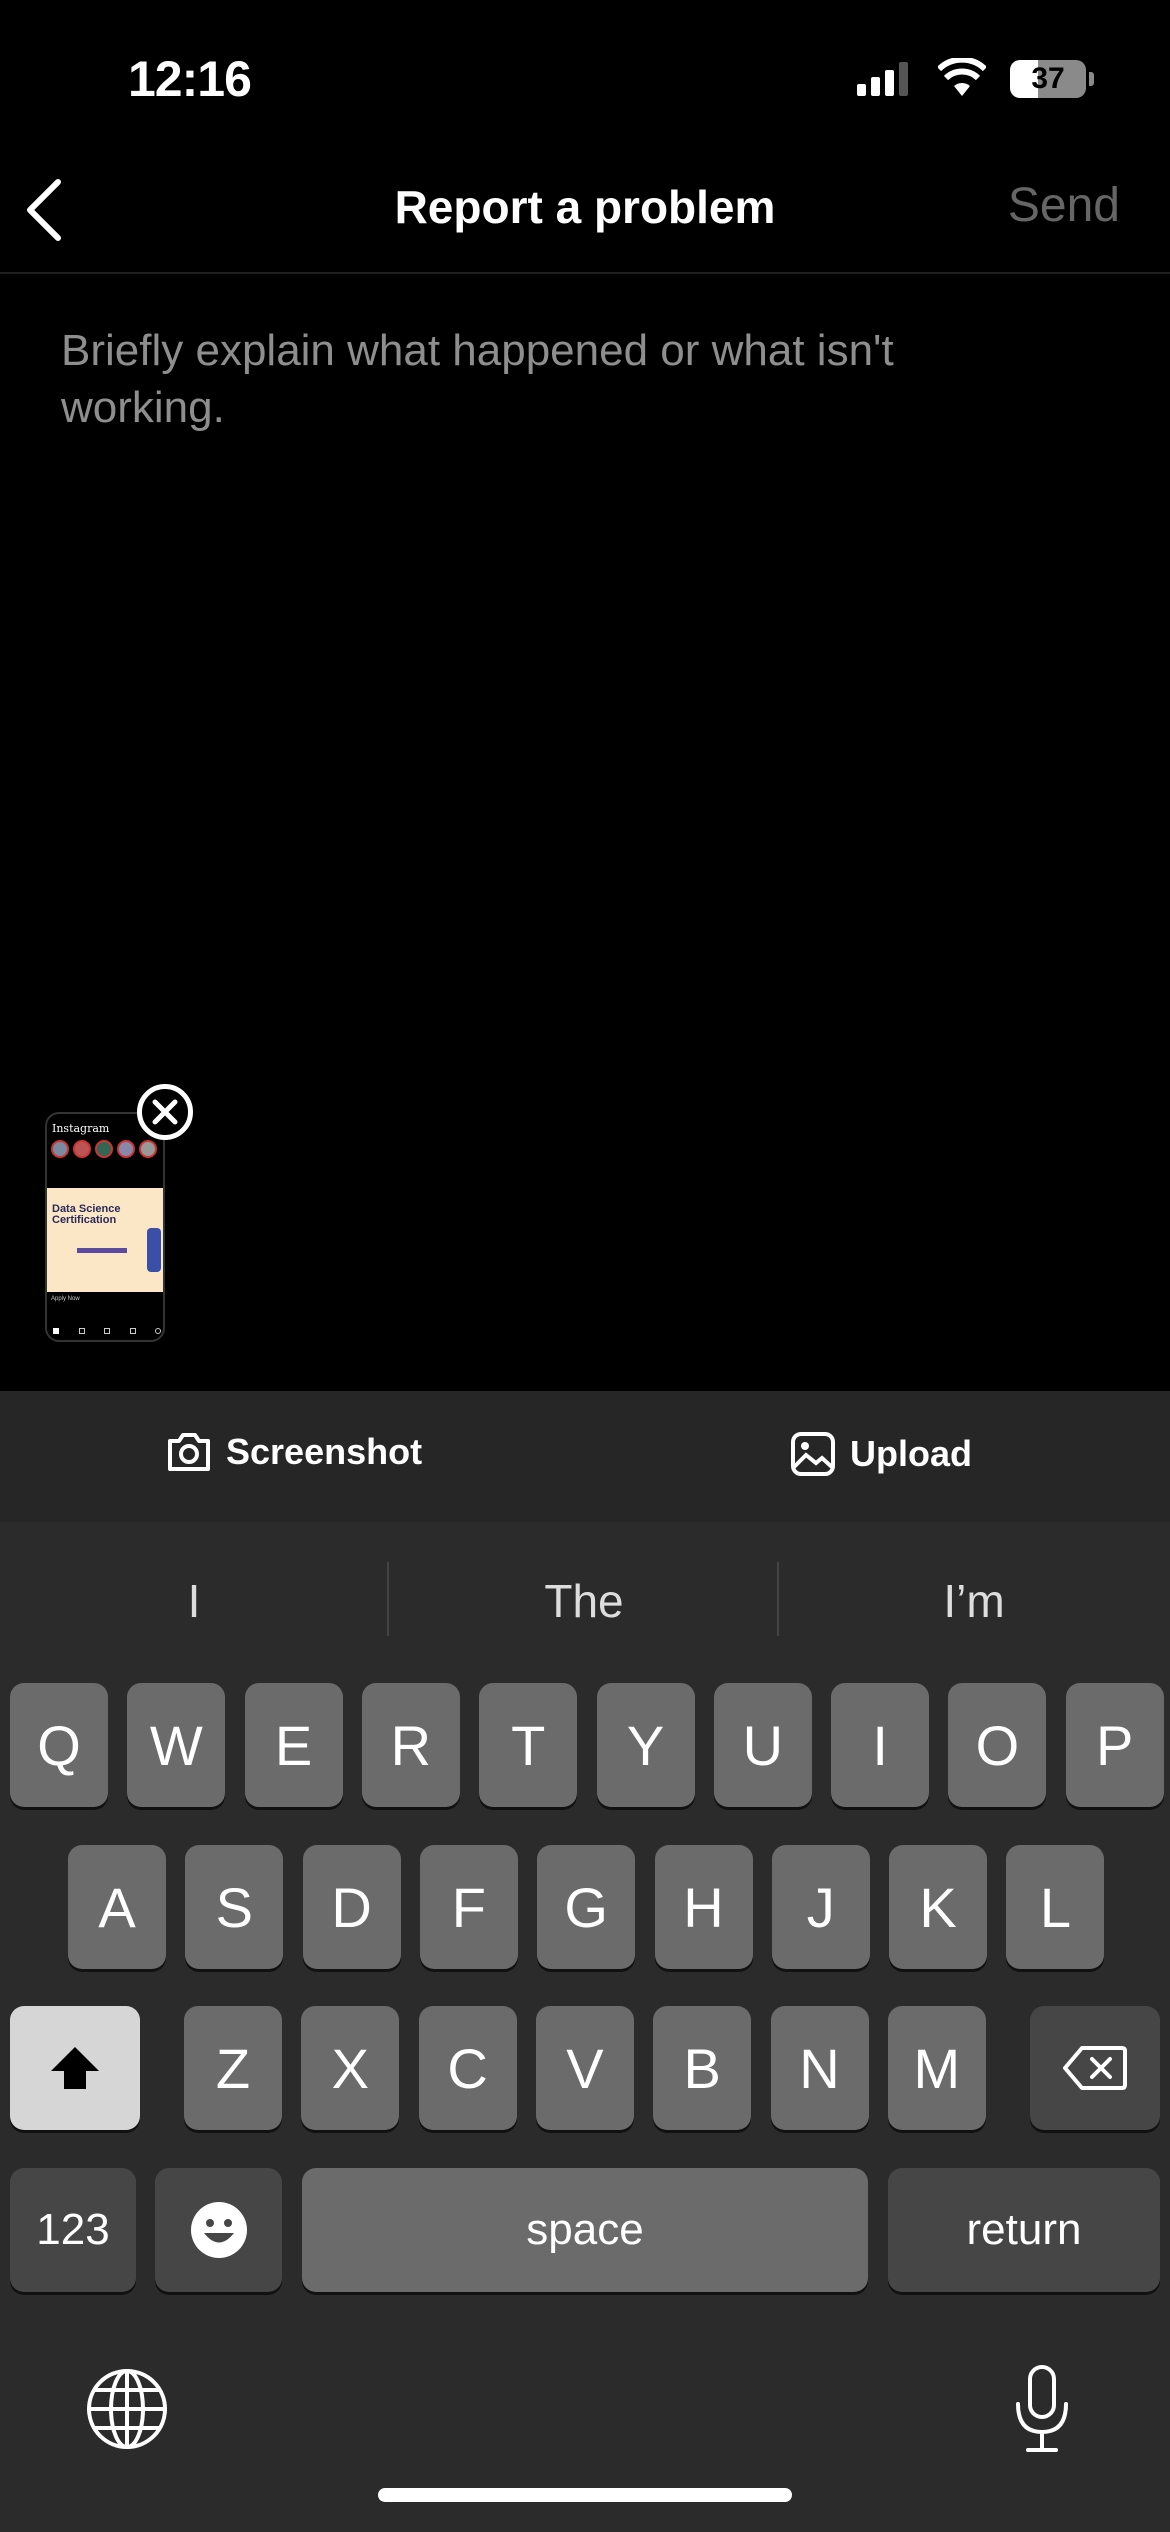 This screenshot has width=1170, height=2532. What do you see at coordinates (190, 79) in the screenshot?
I see `status-time: 12:16` at bounding box center [190, 79].